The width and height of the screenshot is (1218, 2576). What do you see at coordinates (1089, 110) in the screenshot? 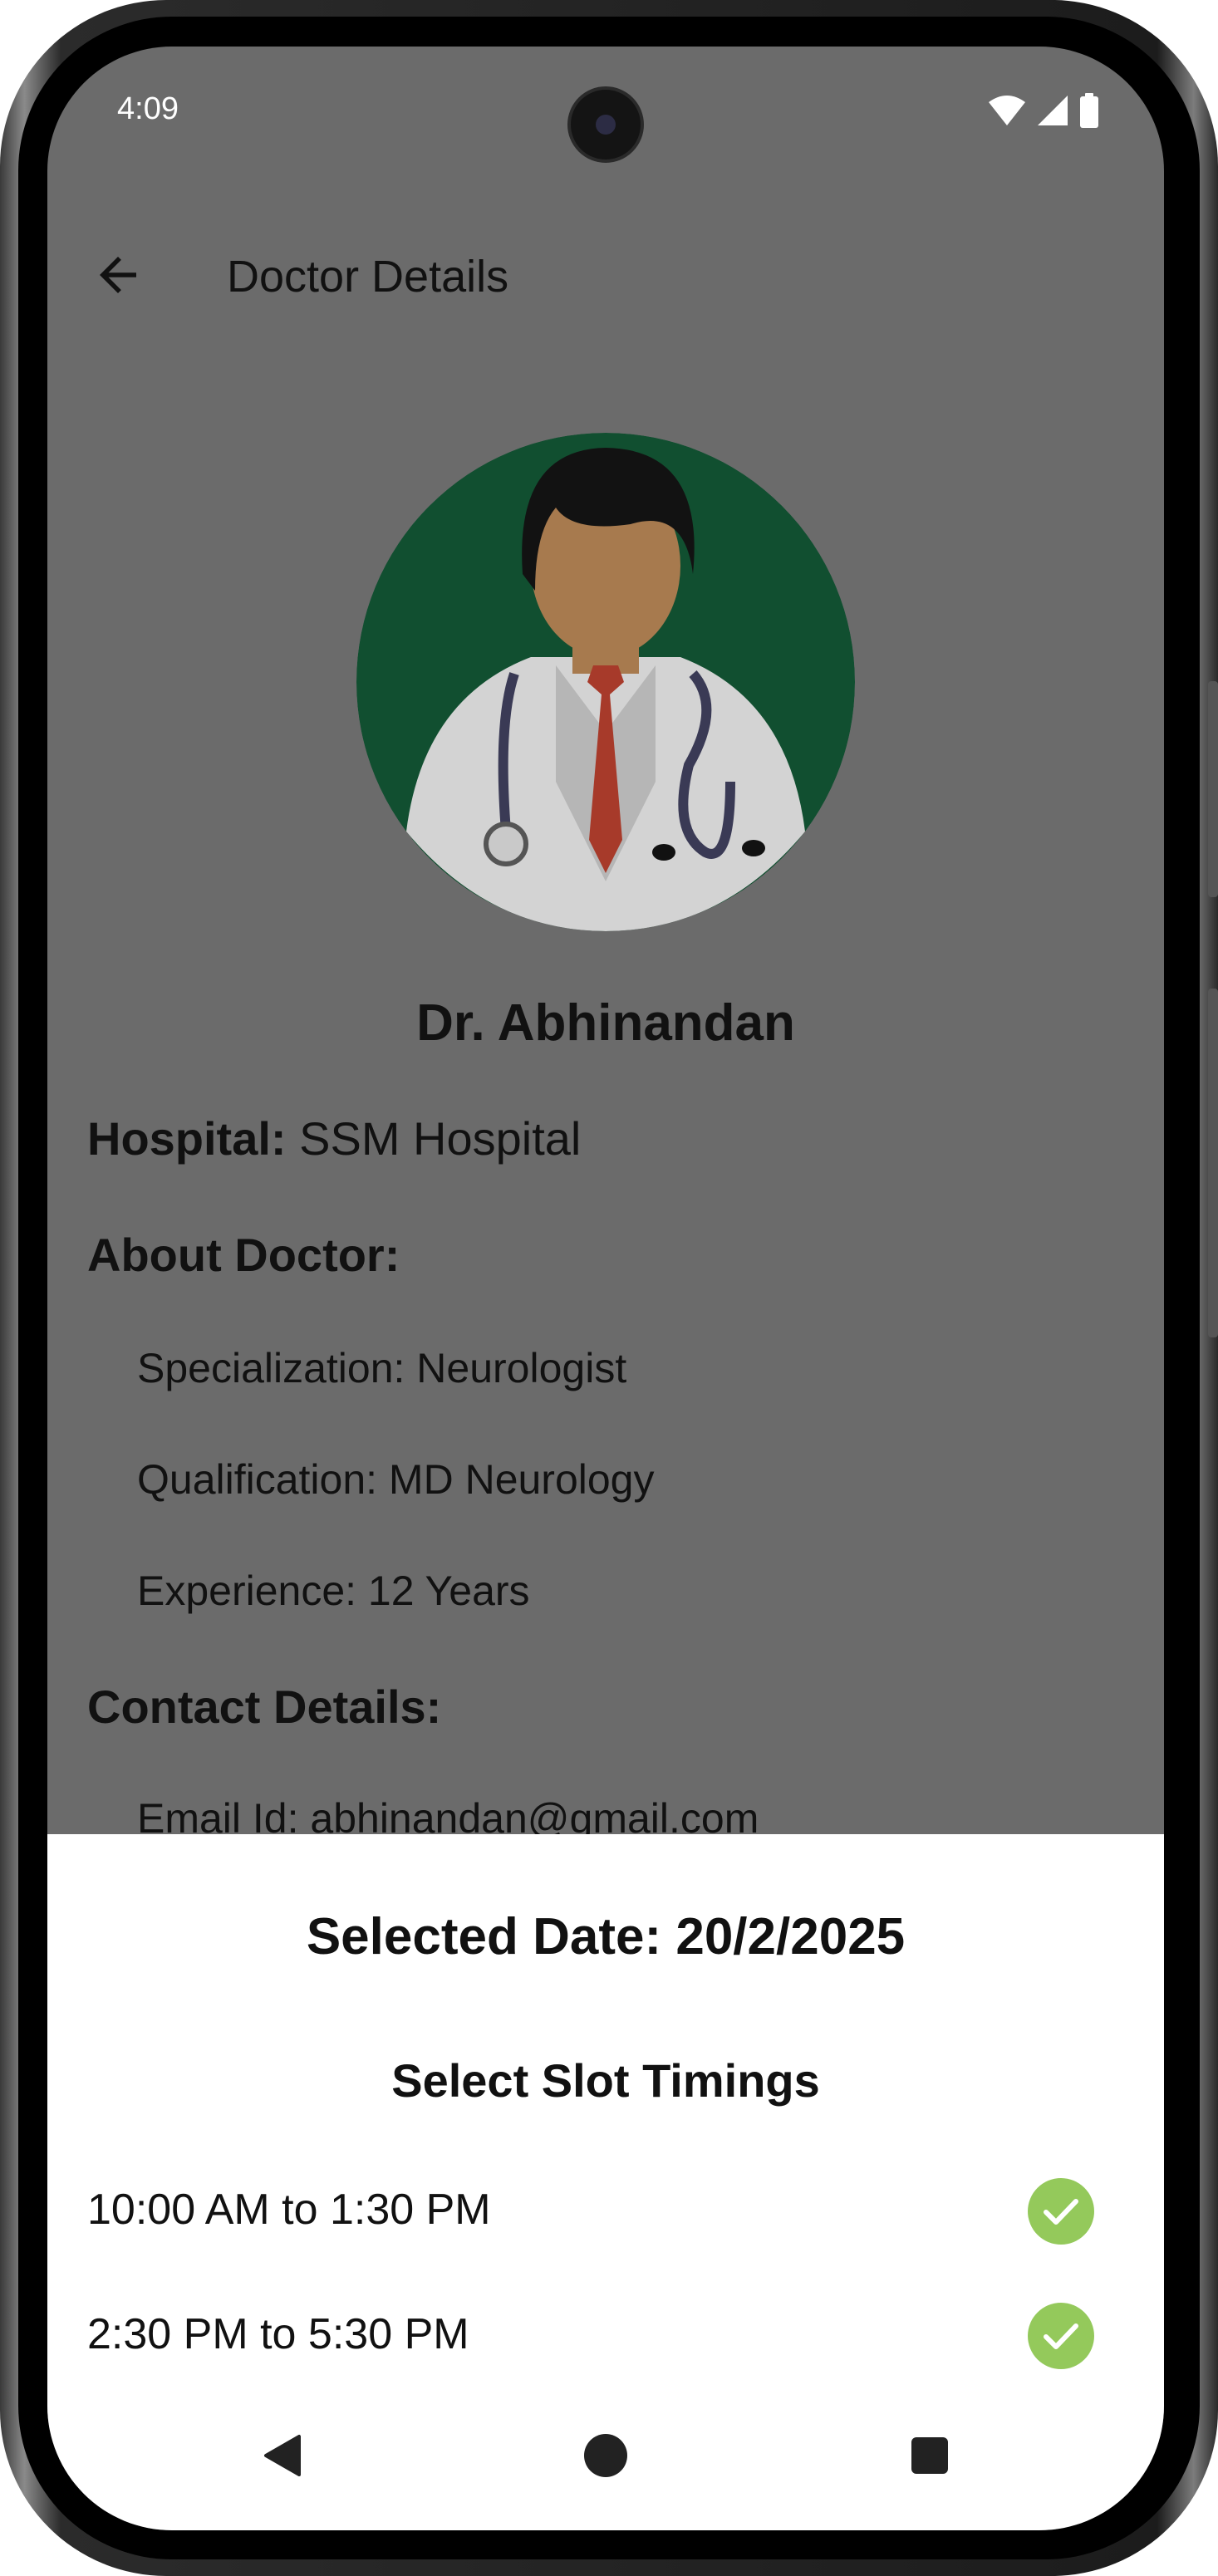
I see `battery-icon` at bounding box center [1089, 110].